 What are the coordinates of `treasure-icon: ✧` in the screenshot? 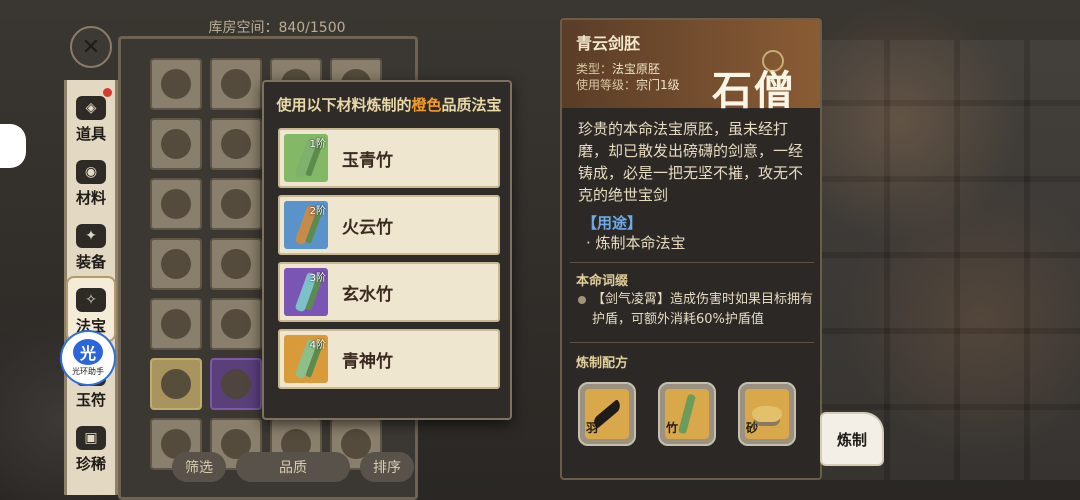 It's located at (91, 300).